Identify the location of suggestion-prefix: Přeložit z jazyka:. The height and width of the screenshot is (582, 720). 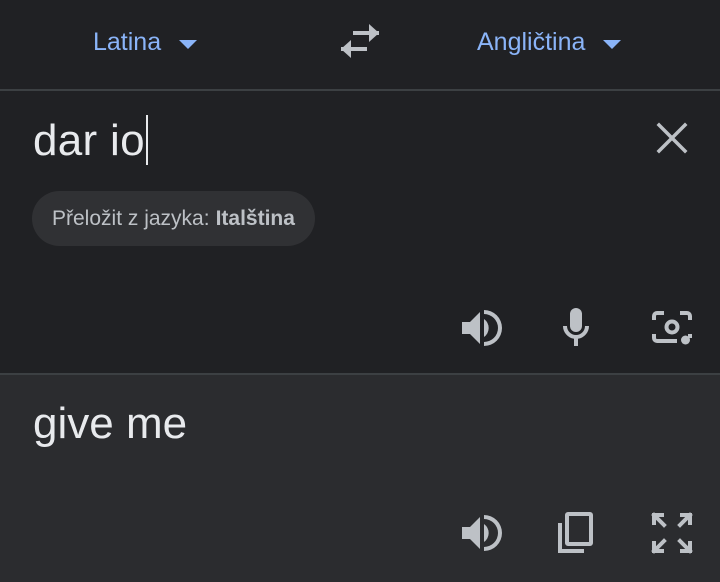
(131, 218).